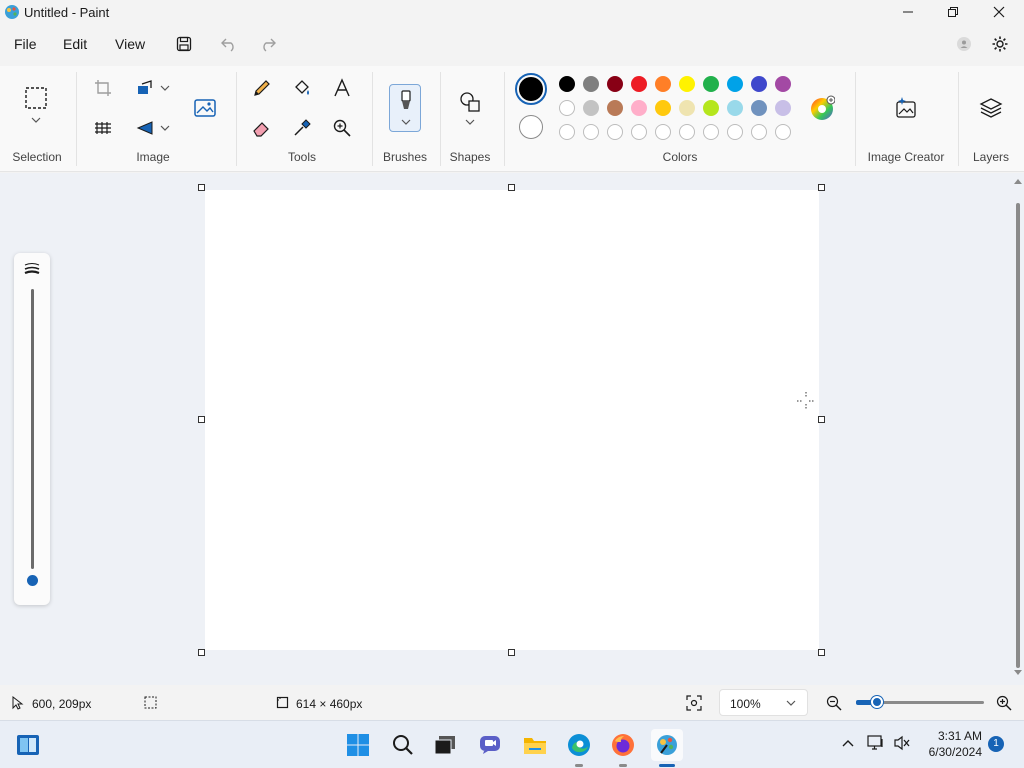 The height and width of the screenshot is (768, 1024). I want to click on zoom-out-icon, so click(834, 703).